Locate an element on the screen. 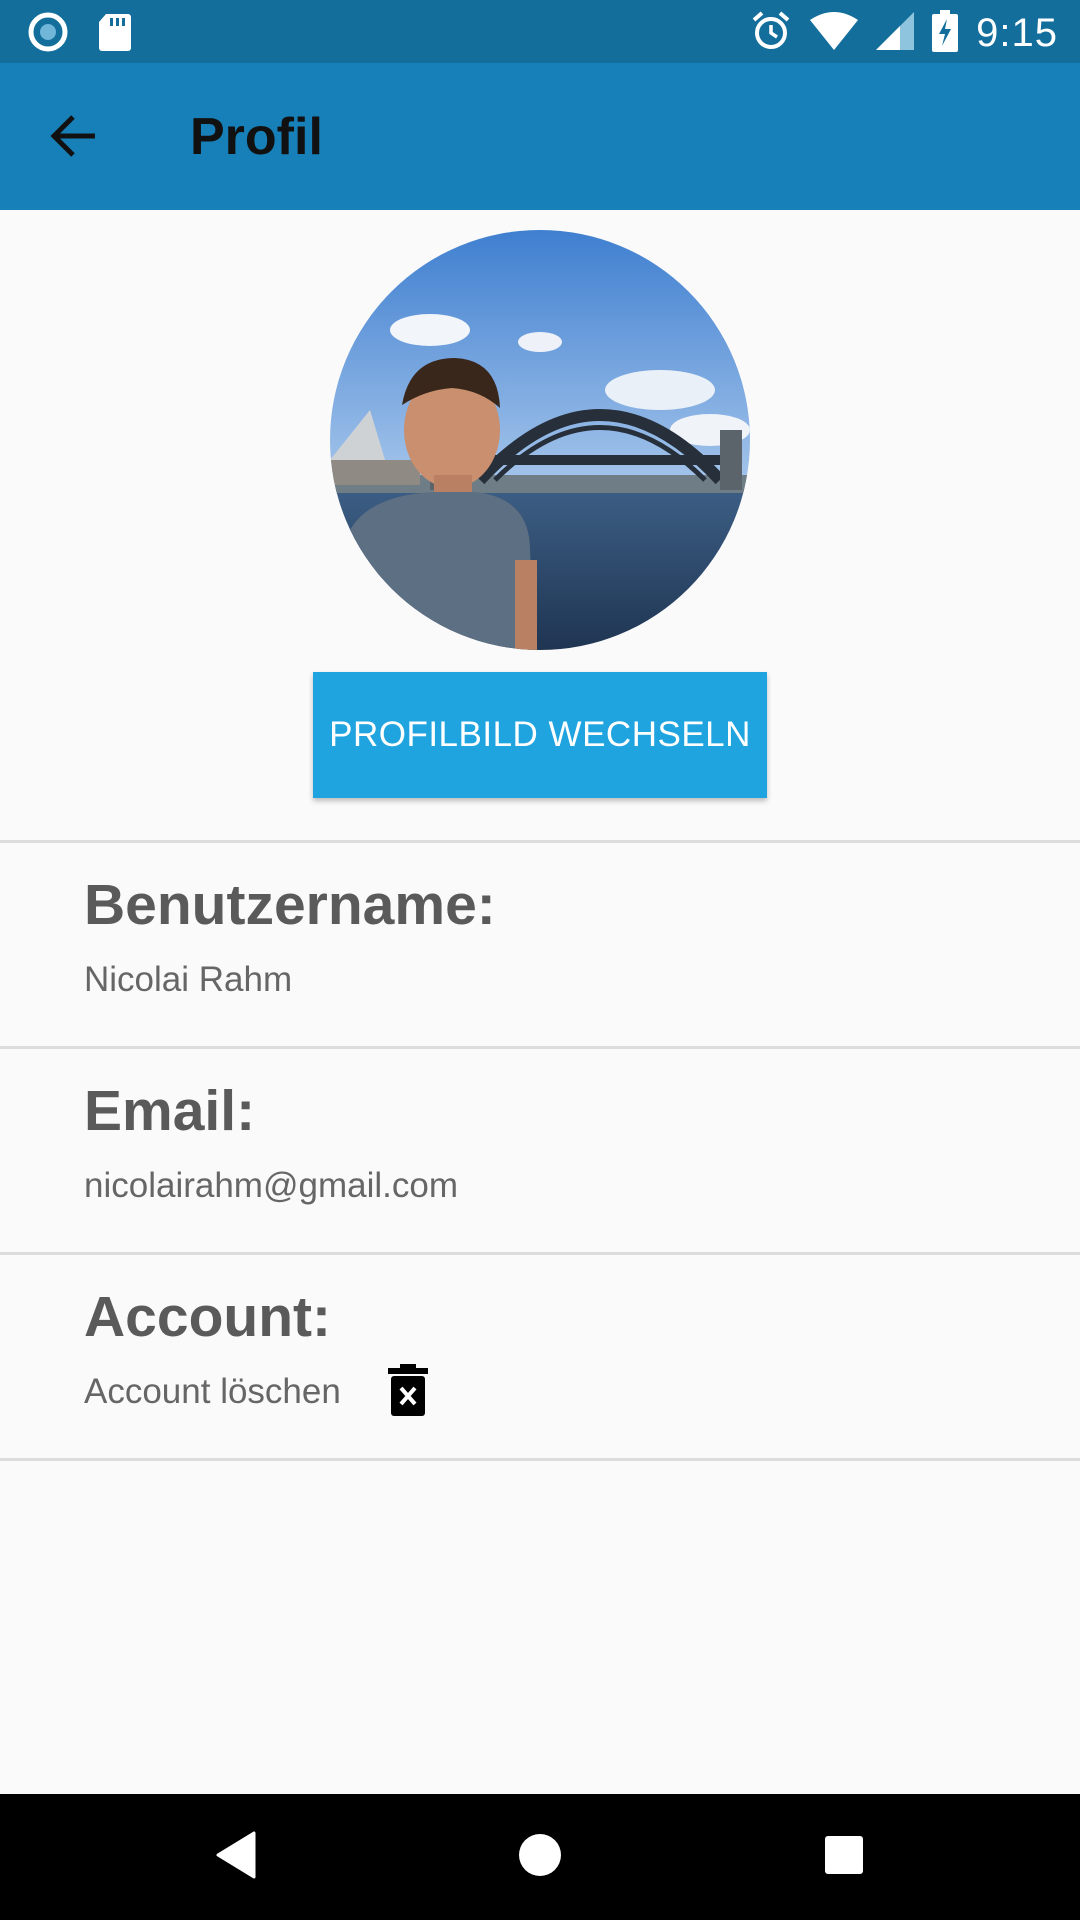 This screenshot has width=1080, height=1920. navigation-bar is located at coordinates (540, 1857).